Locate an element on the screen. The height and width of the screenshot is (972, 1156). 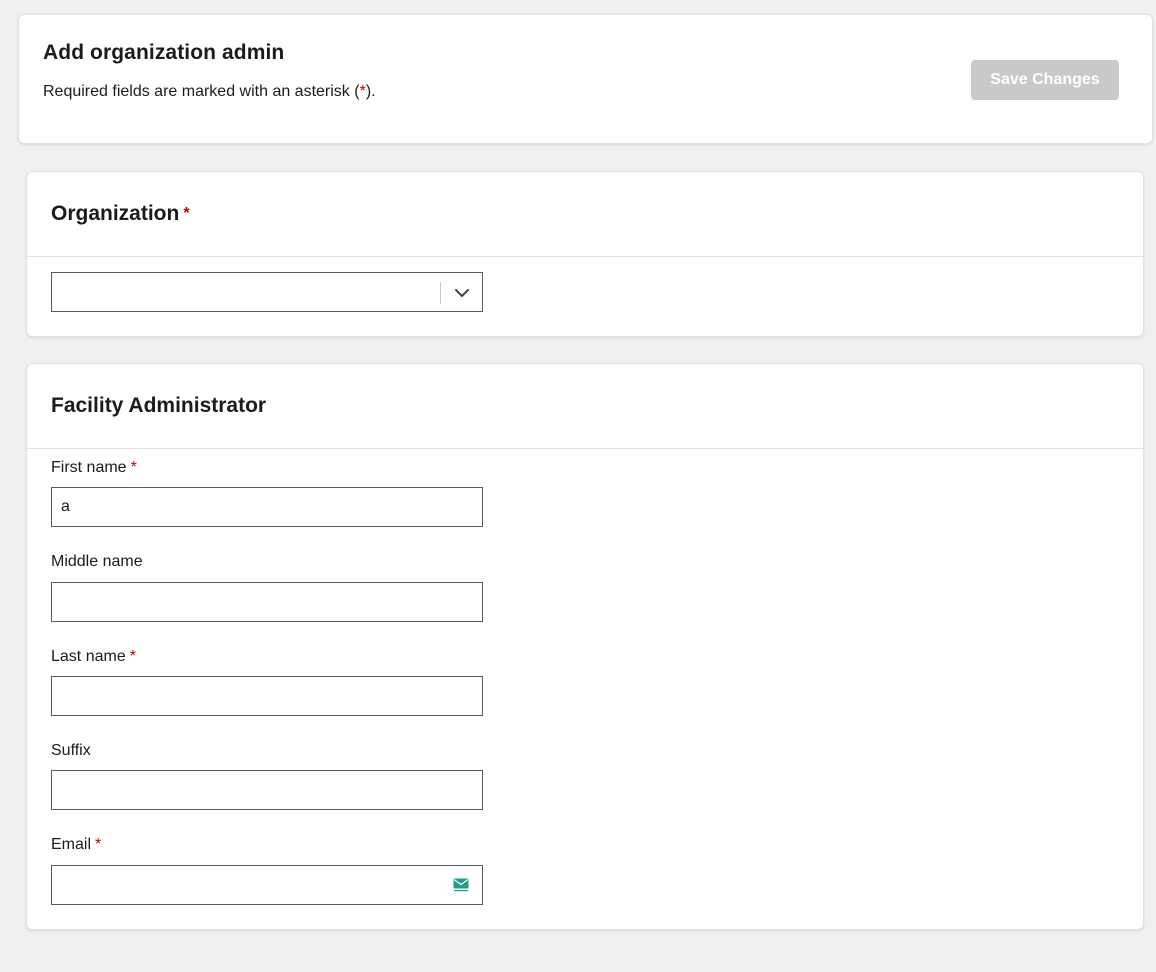
organization-section-title: Organization * is located at coordinates (120, 214).